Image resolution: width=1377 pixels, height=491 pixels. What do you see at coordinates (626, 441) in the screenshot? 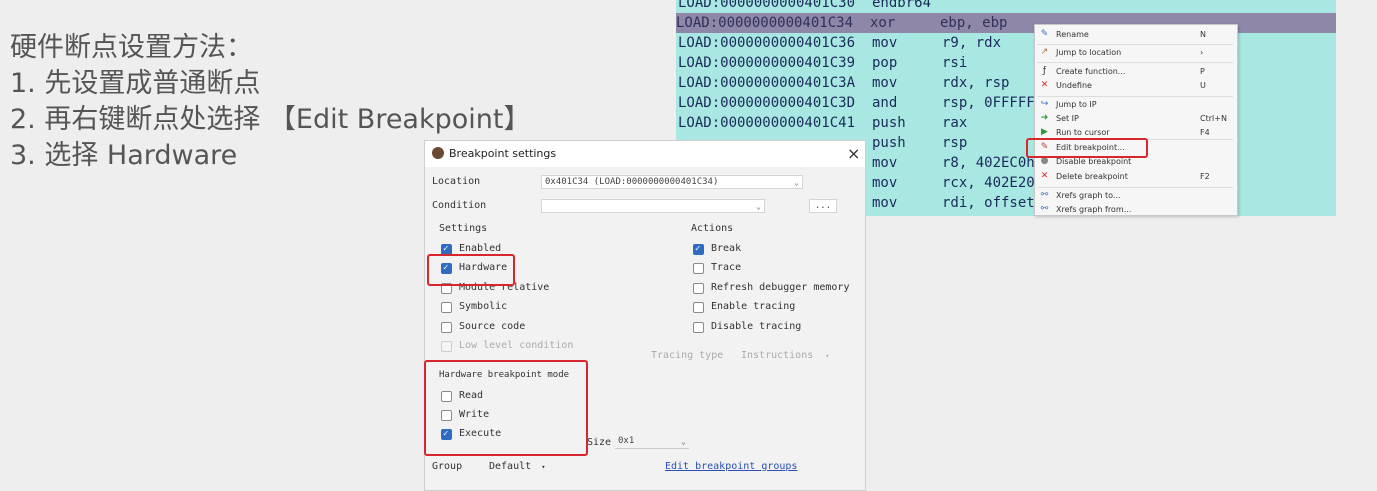
I see `size-value: 0x1` at bounding box center [626, 441].